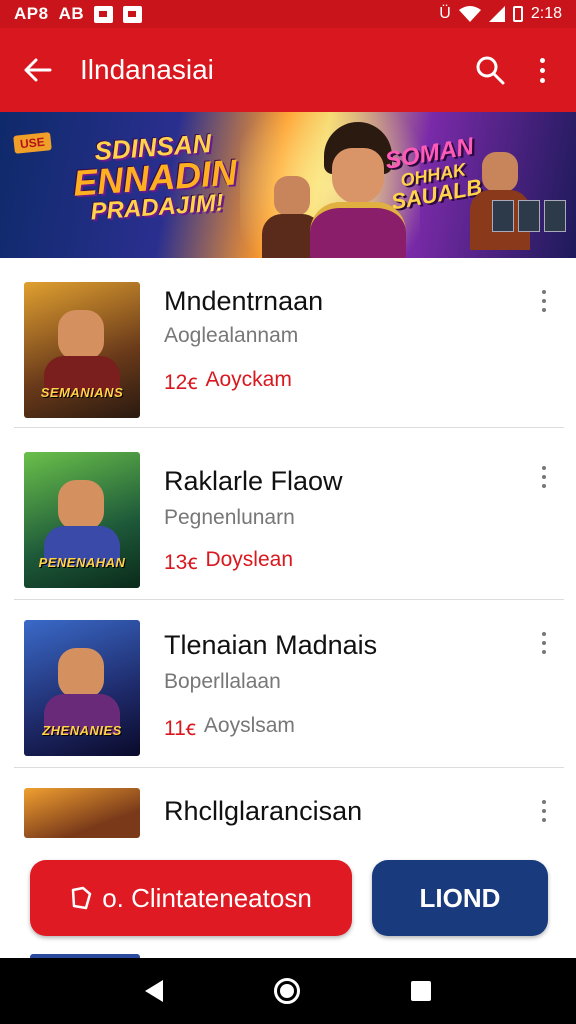 The height and width of the screenshot is (1024, 576). I want to click on banner-title: SDINSAN ENNADIN PRADAJIM!, so click(155, 176).